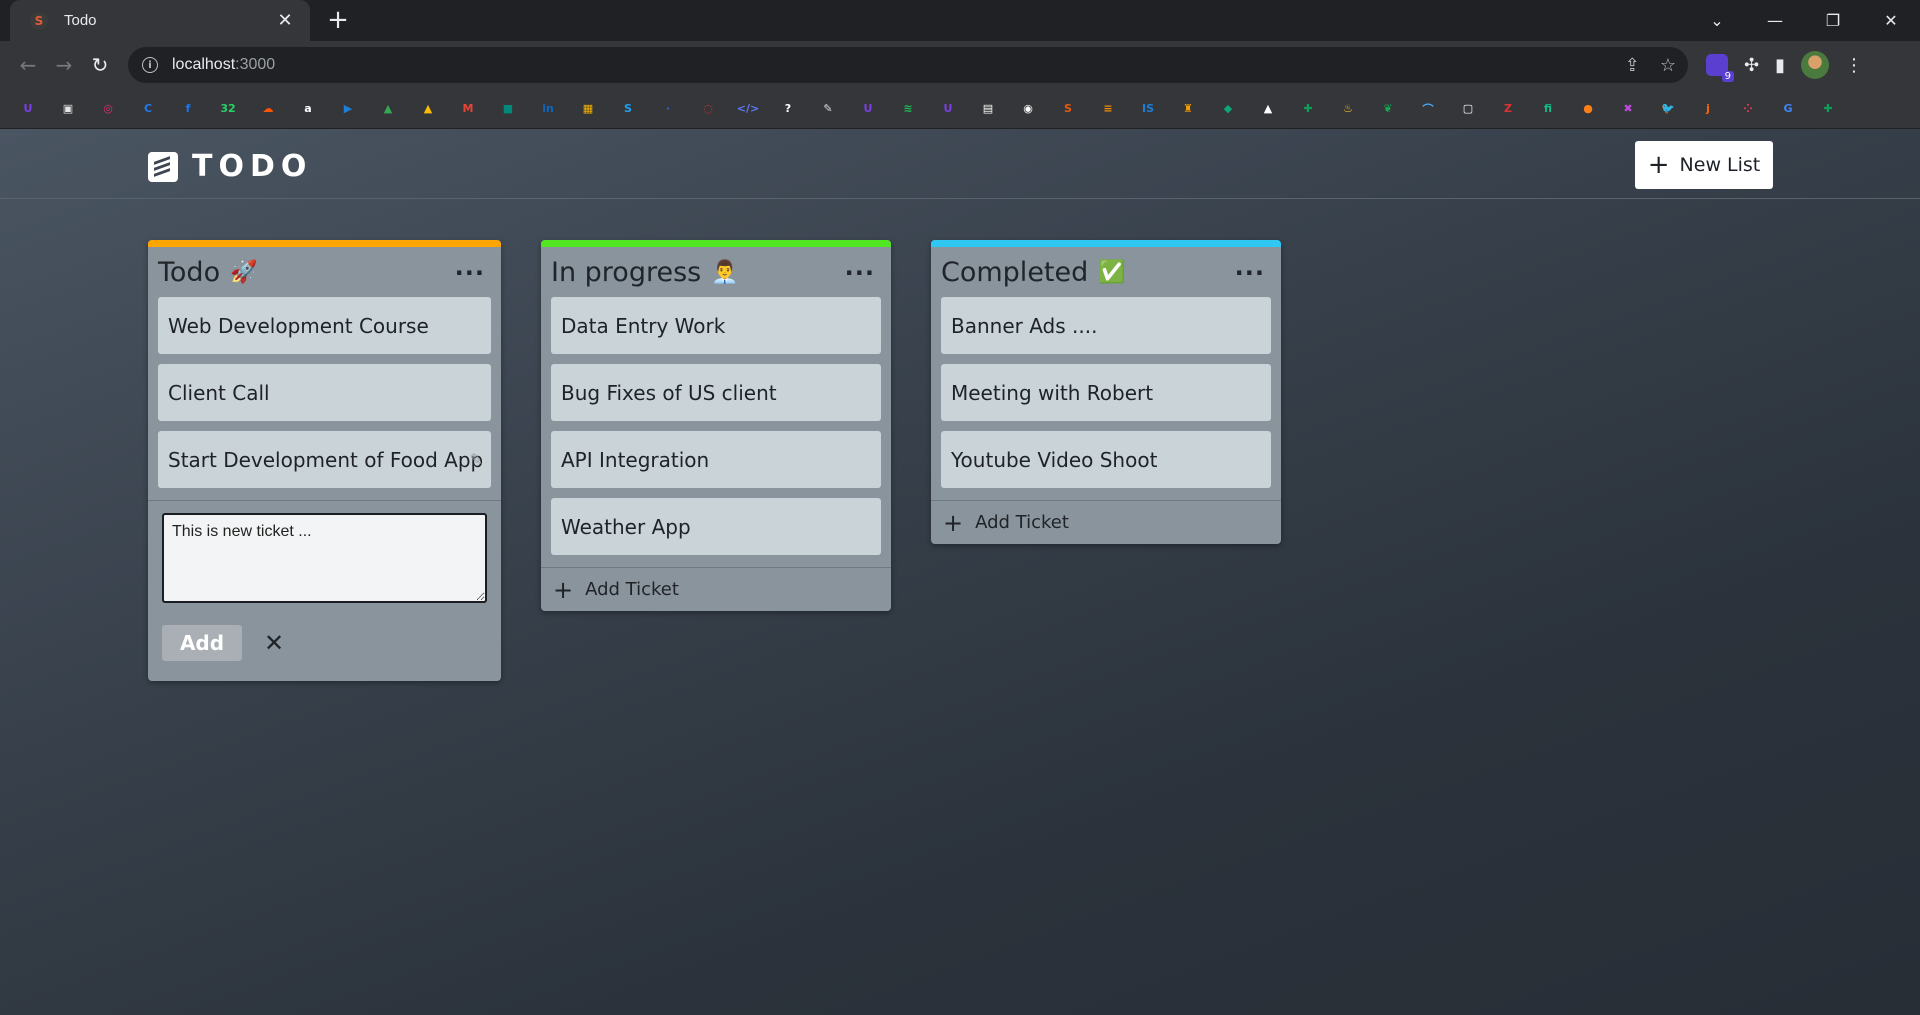 The image size is (1920, 1015). I want to click on side-panel-icon: ▮, so click(1780, 65).